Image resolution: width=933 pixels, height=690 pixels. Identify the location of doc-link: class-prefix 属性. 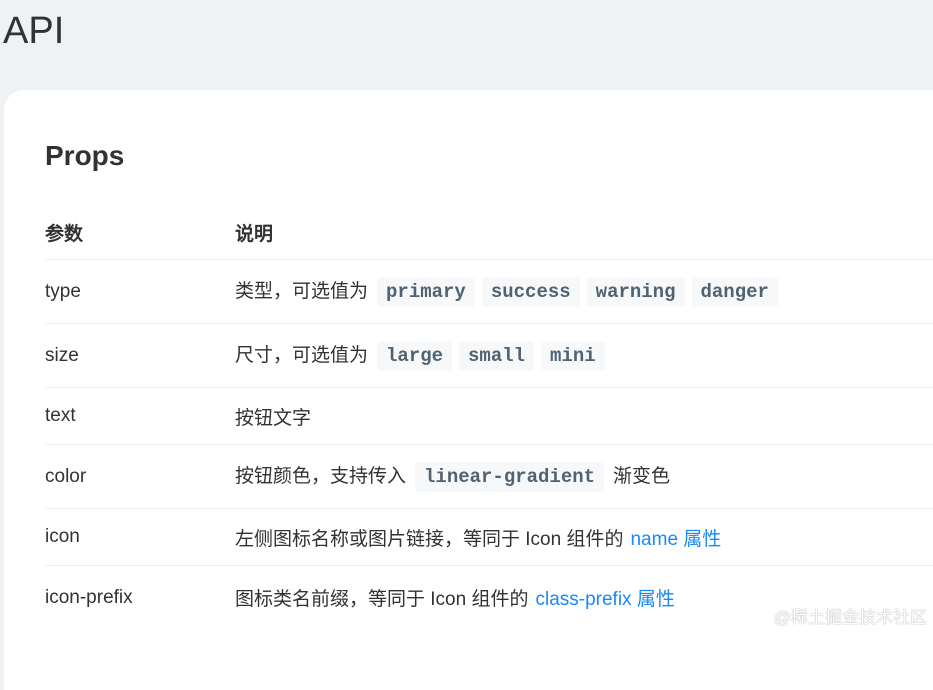
(604, 599).